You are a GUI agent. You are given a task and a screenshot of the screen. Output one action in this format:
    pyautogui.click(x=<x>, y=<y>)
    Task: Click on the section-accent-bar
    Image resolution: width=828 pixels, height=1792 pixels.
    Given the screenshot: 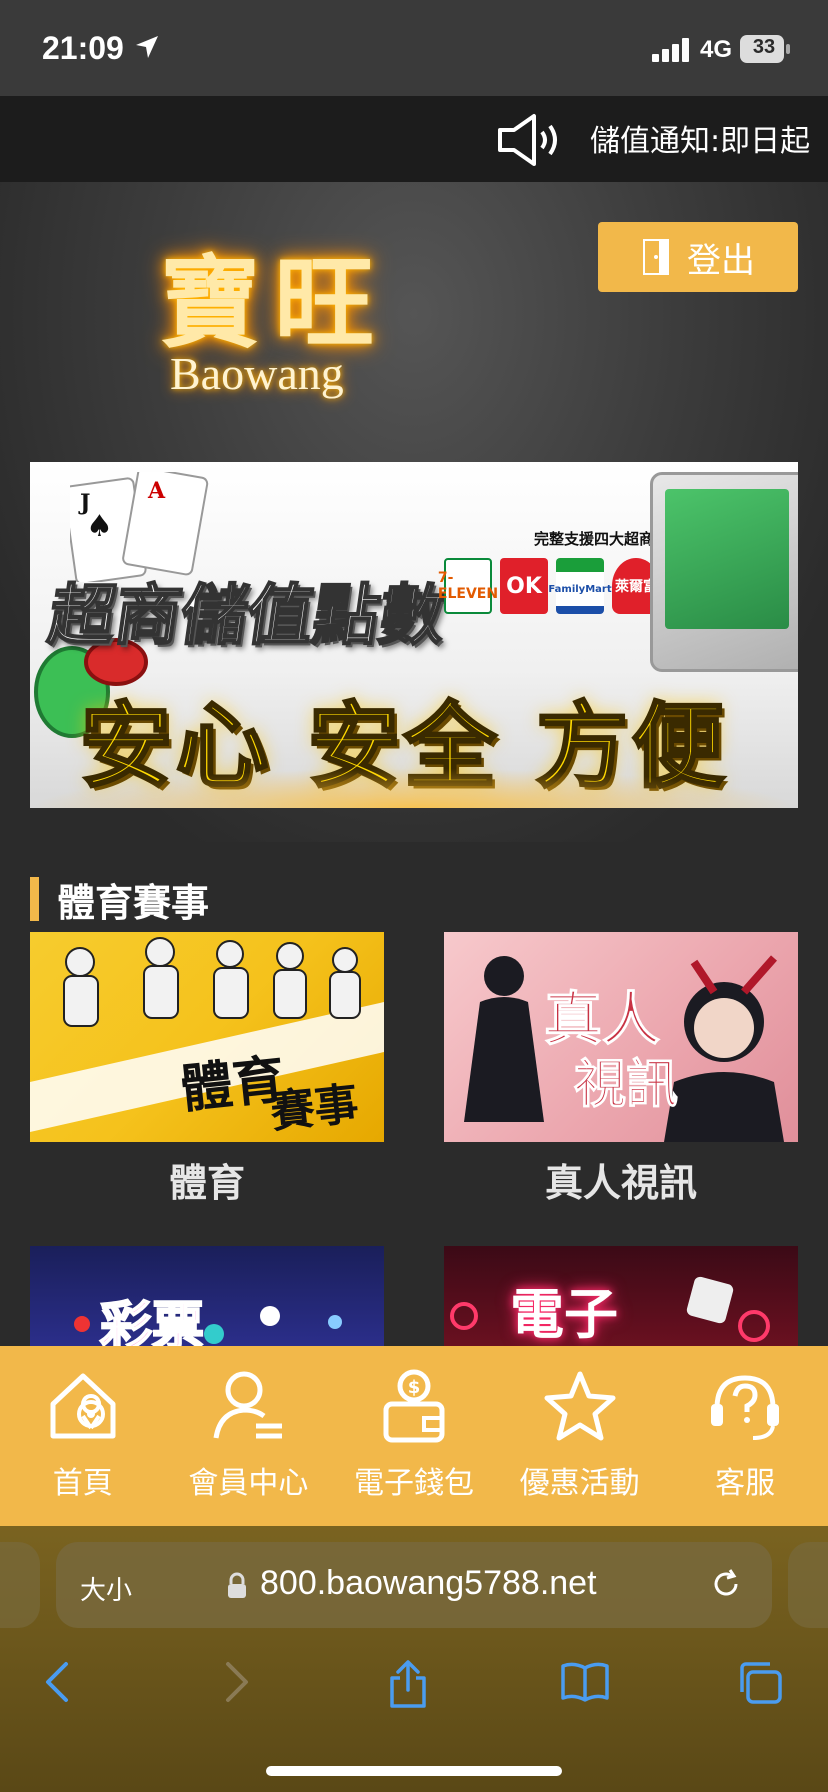 What is the action you would take?
    pyautogui.click(x=34, y=899)
    